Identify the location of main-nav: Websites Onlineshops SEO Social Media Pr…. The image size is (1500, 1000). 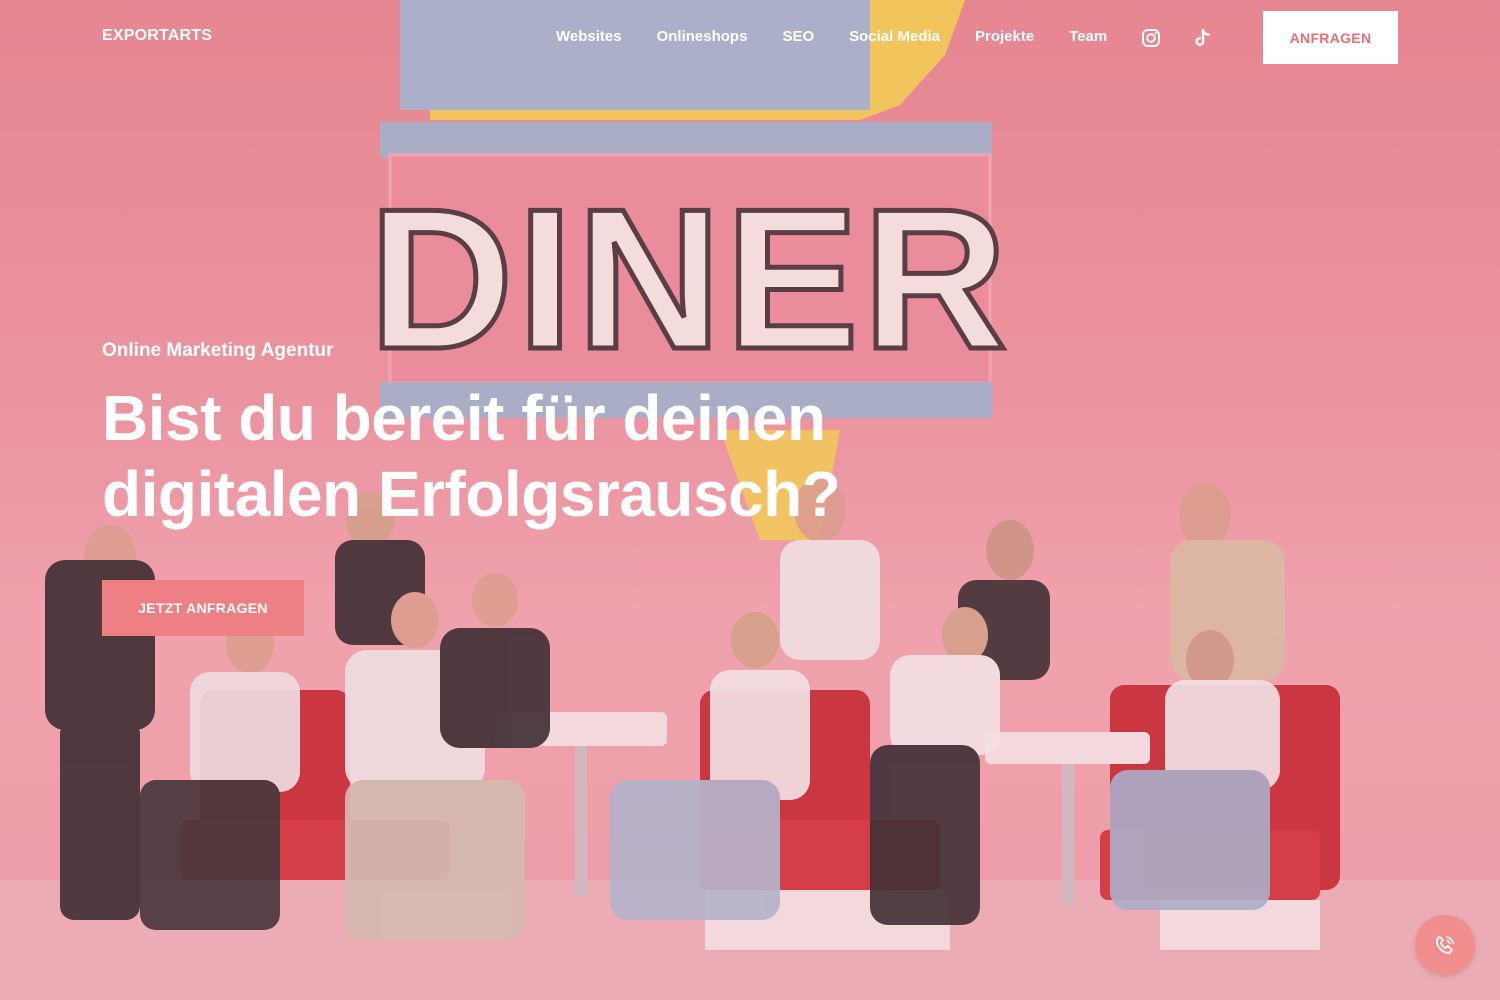
(849, 36).